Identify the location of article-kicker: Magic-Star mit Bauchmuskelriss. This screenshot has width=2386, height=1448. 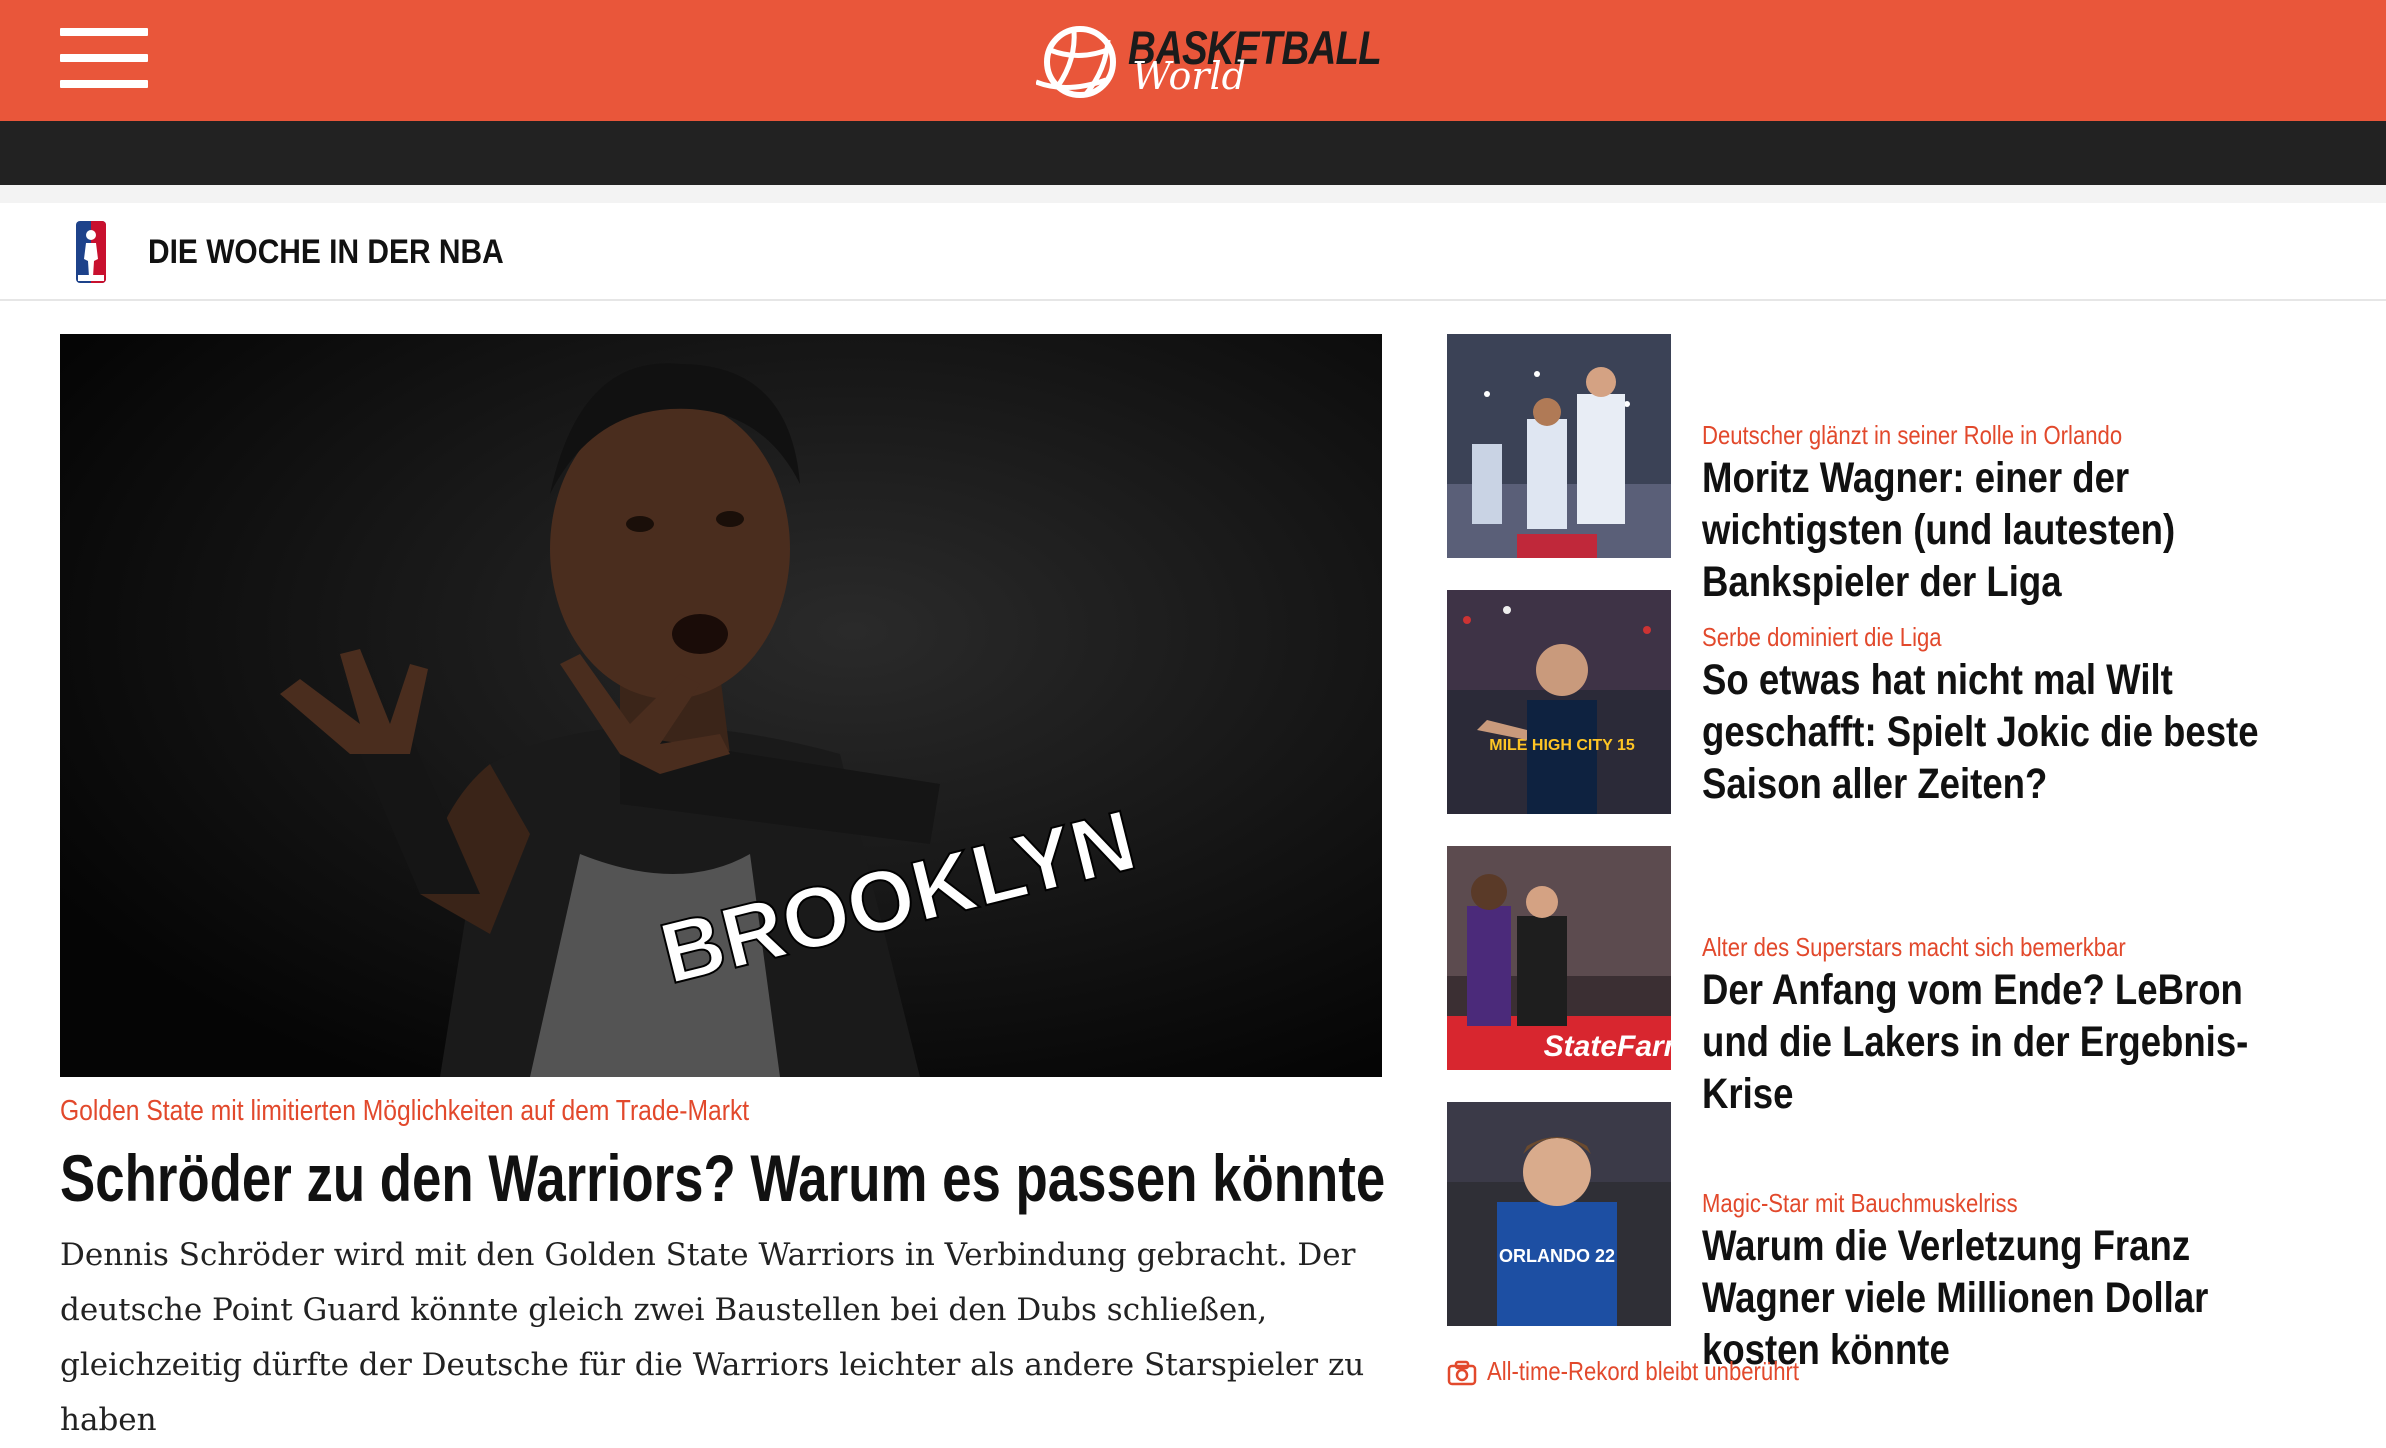
(1860, 1203).